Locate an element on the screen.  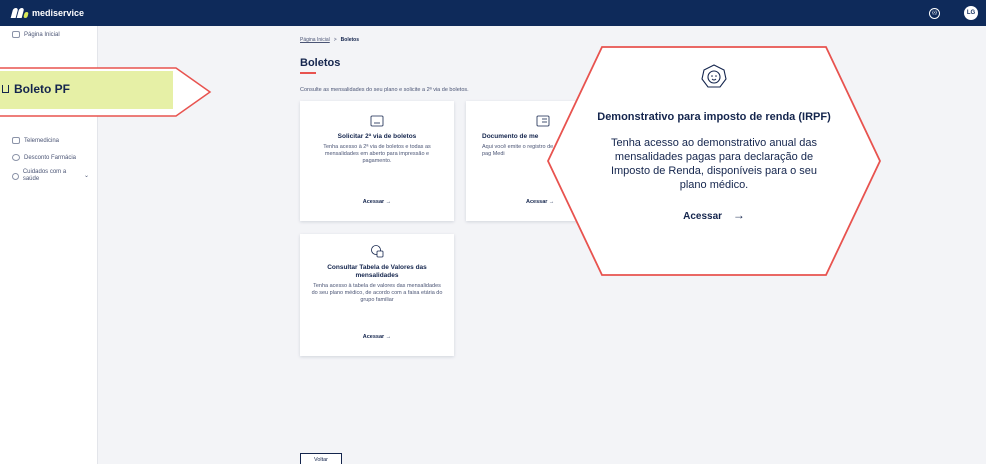
brand-logo: mediservice is located at coordinates (47, 13).